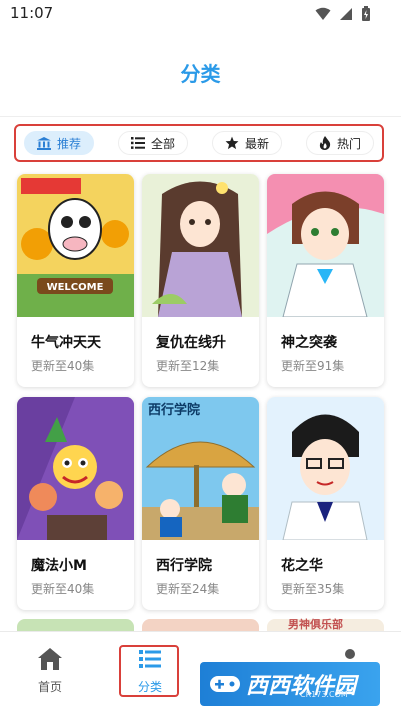 The height and width of the screenshot is (713, 401). I want to click on flame-icon, so click(325, 143).